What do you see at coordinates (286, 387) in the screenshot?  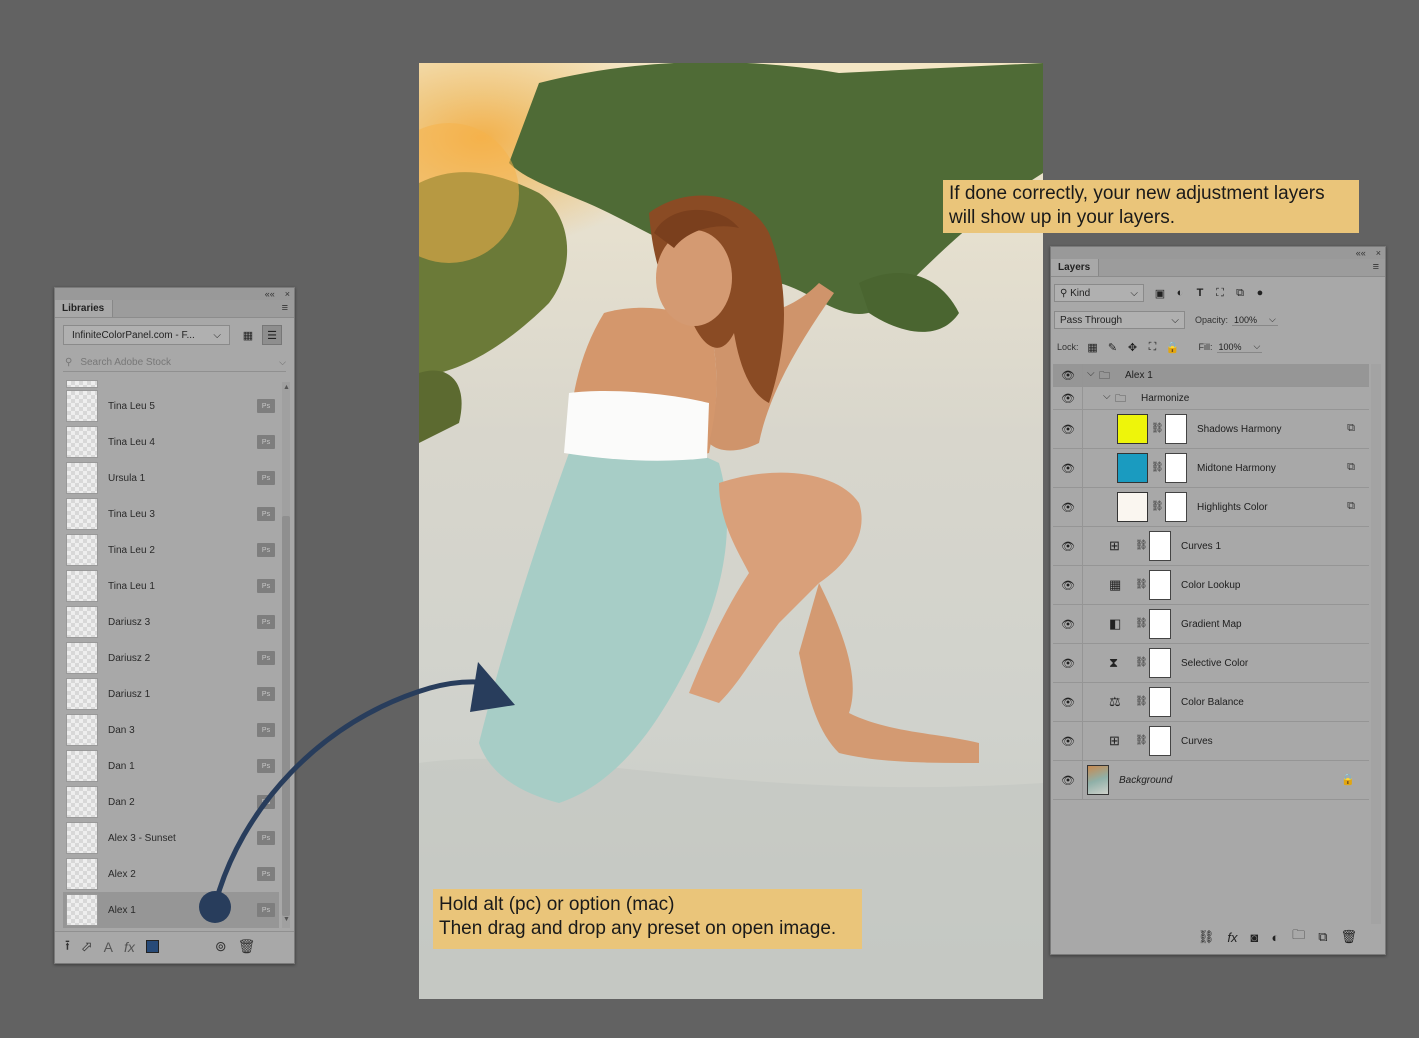 I see `scroll-up-icon: ▲` at bounding box center [286, 387].